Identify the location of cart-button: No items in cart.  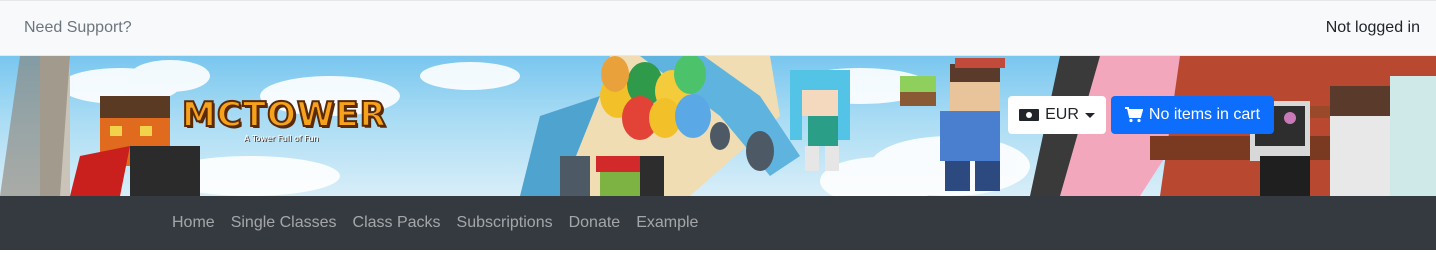
(1192, 115).